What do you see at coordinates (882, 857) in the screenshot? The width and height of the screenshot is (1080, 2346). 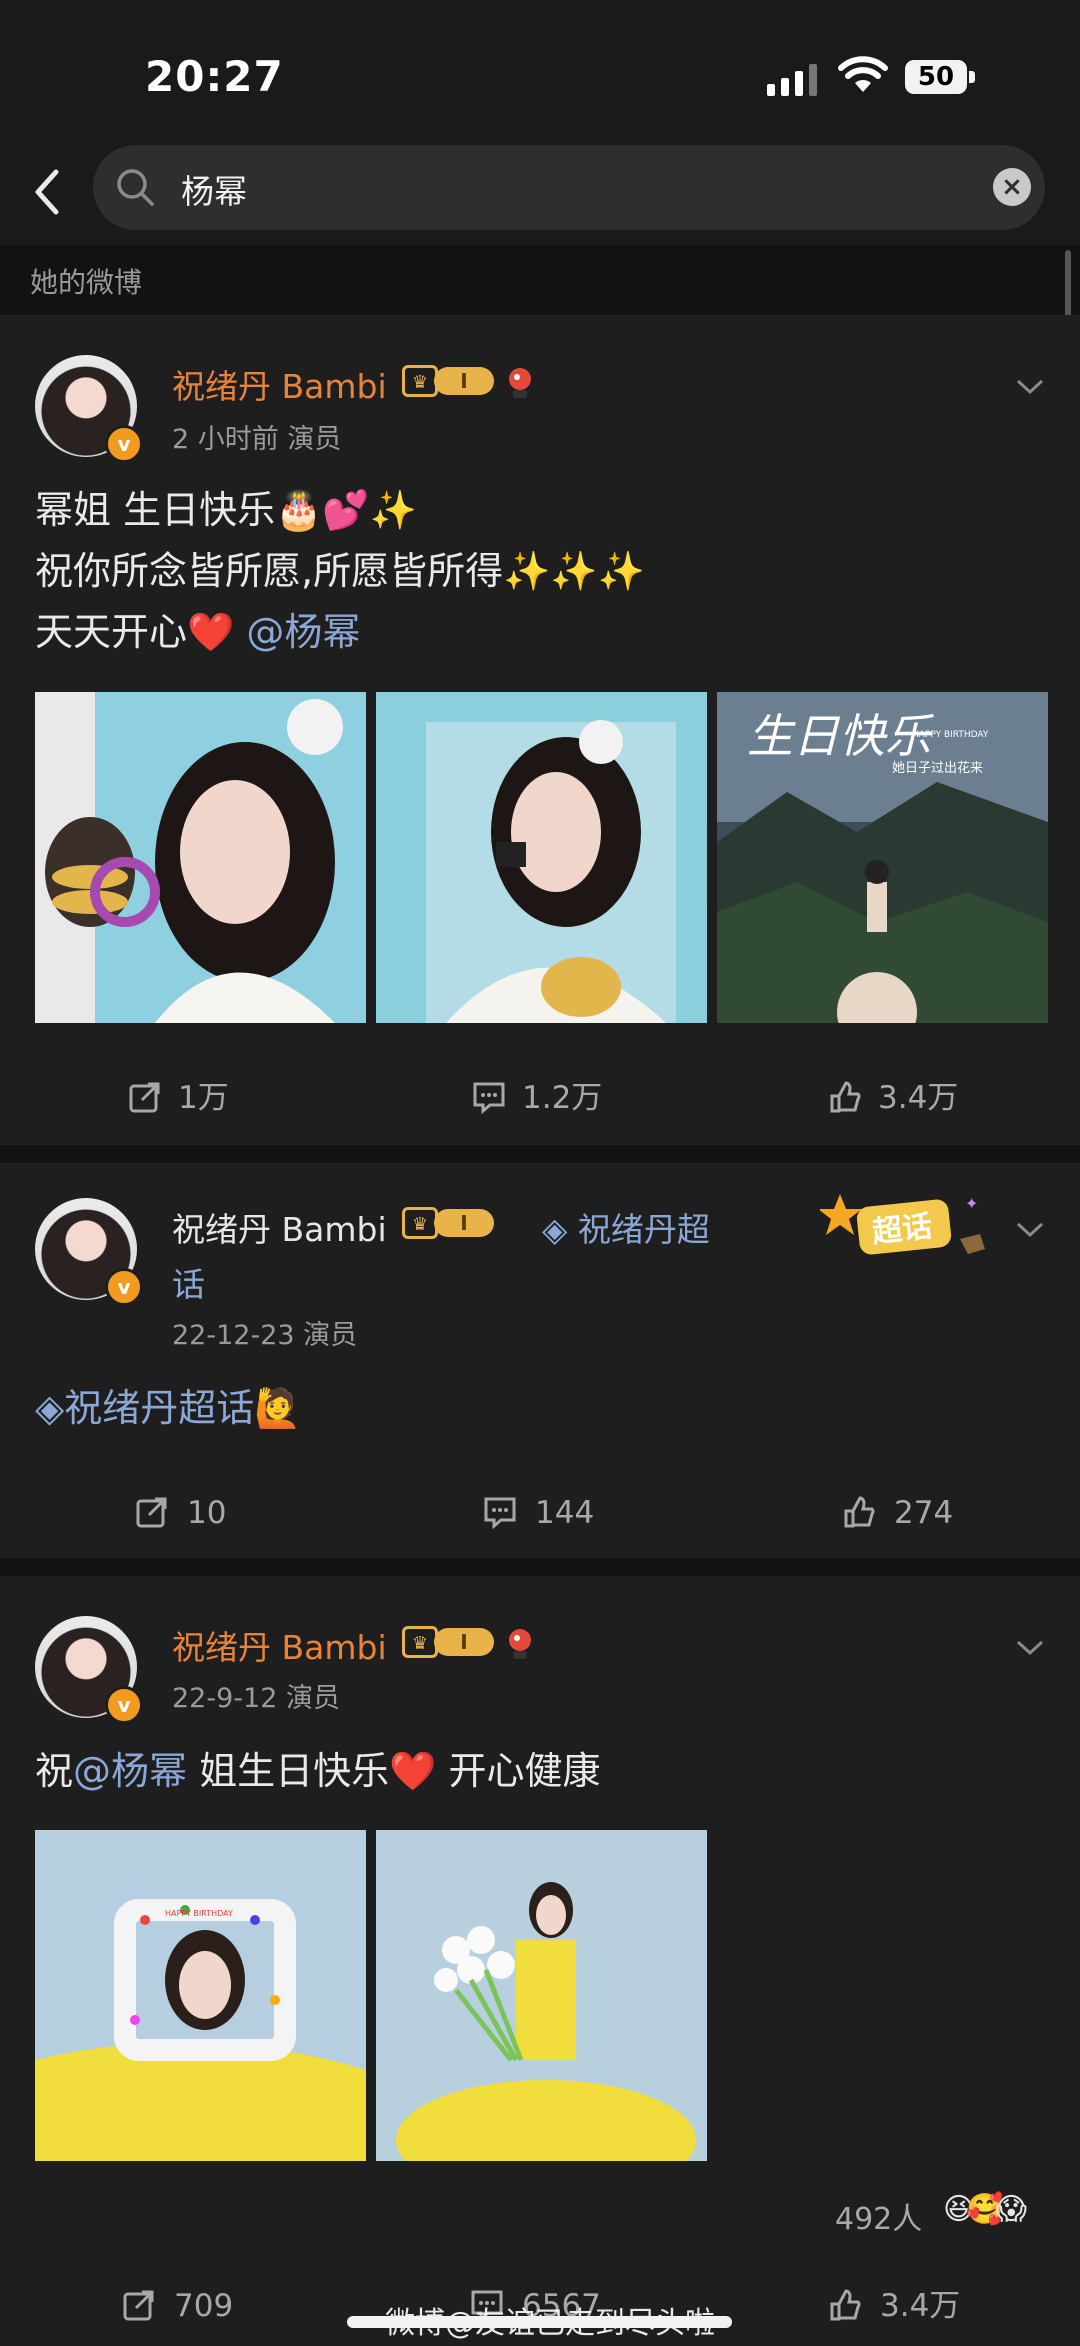 I see `post-photo: 生日快乐 HAPPY BIRTHDAY 她日子过出花来` at bounding box center [882, 857].